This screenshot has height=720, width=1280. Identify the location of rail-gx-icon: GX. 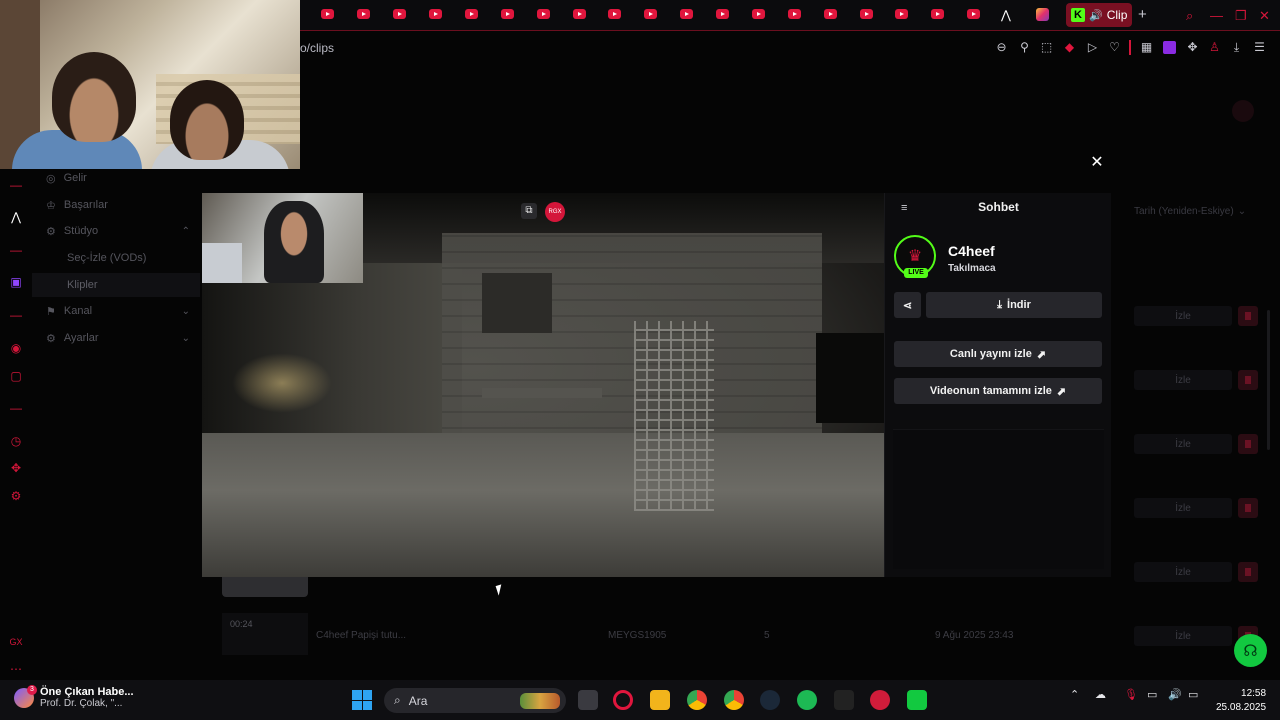
(16, 642).